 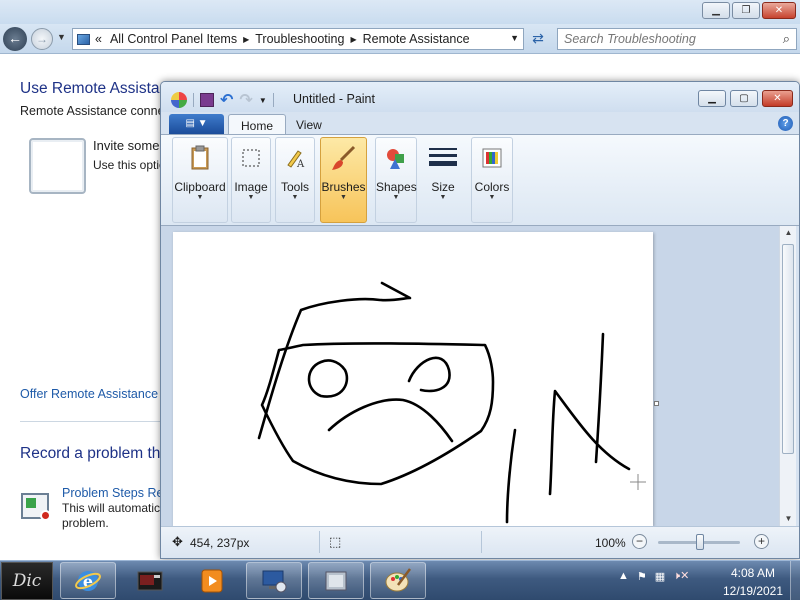 I want to click on clock-date: 12/19/2021, so click(x=753, y=591).